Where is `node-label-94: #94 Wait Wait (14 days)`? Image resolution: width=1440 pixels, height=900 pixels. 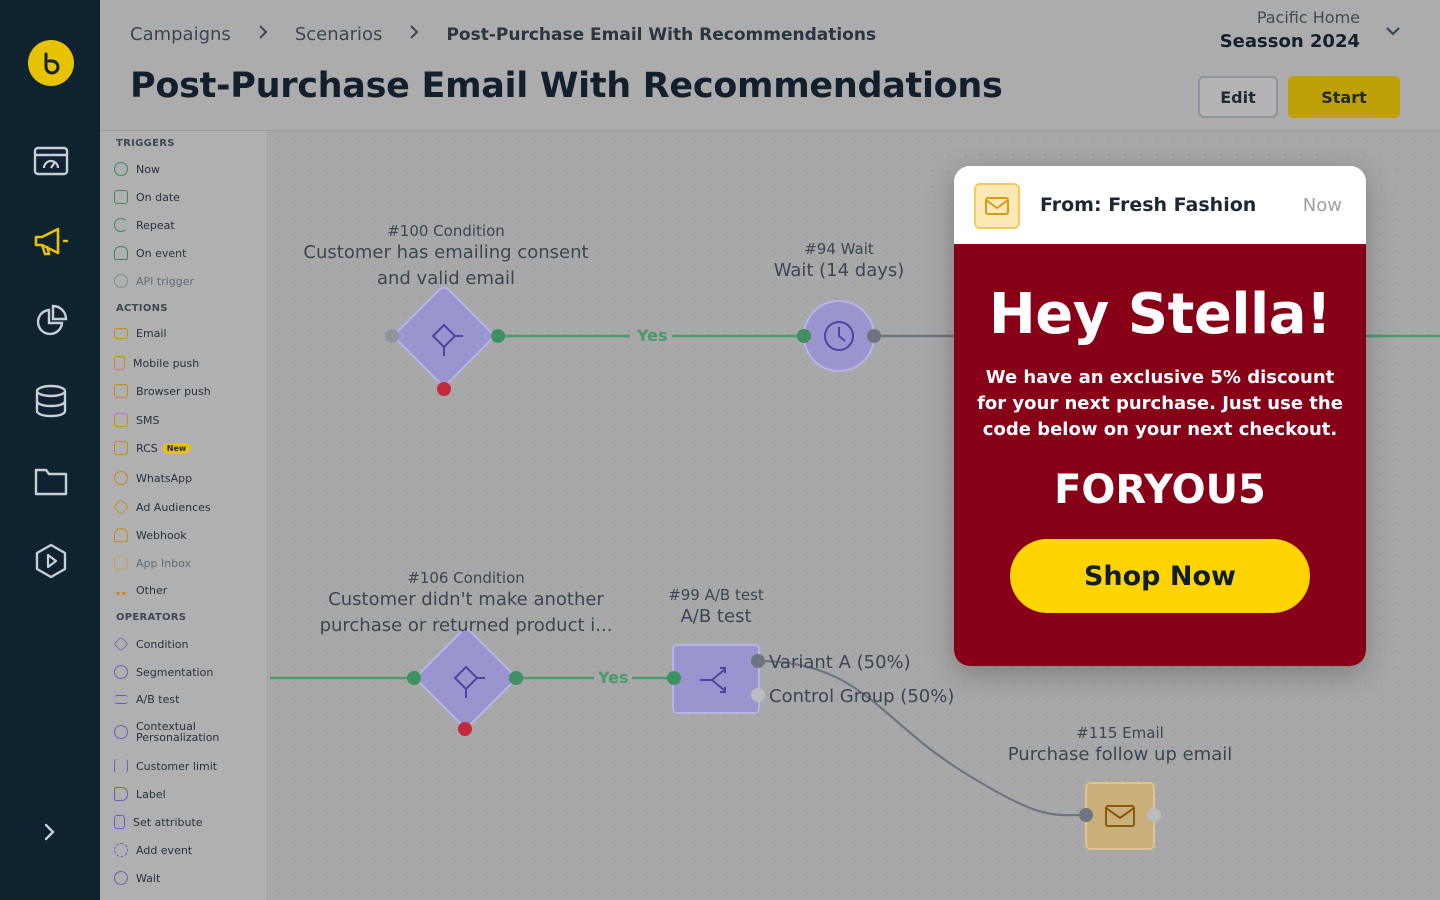
node-label-94: #94 Wait Wait (14 days) is located at coordinates (839, 260).